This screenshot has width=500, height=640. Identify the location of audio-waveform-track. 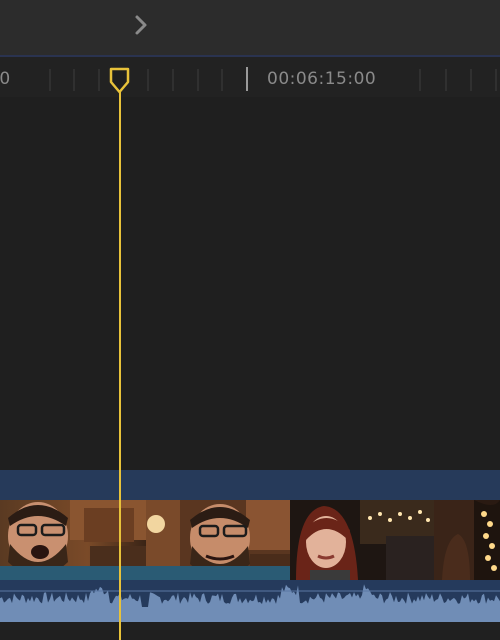
(250, 601).